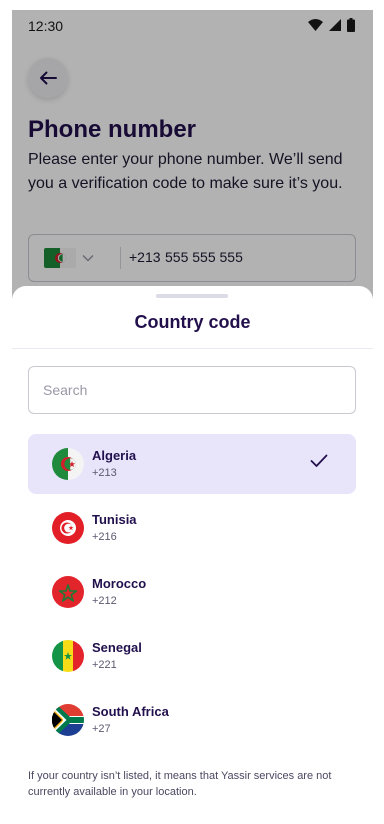  I want to click on algeria-flag-icon, so click(68, 464).